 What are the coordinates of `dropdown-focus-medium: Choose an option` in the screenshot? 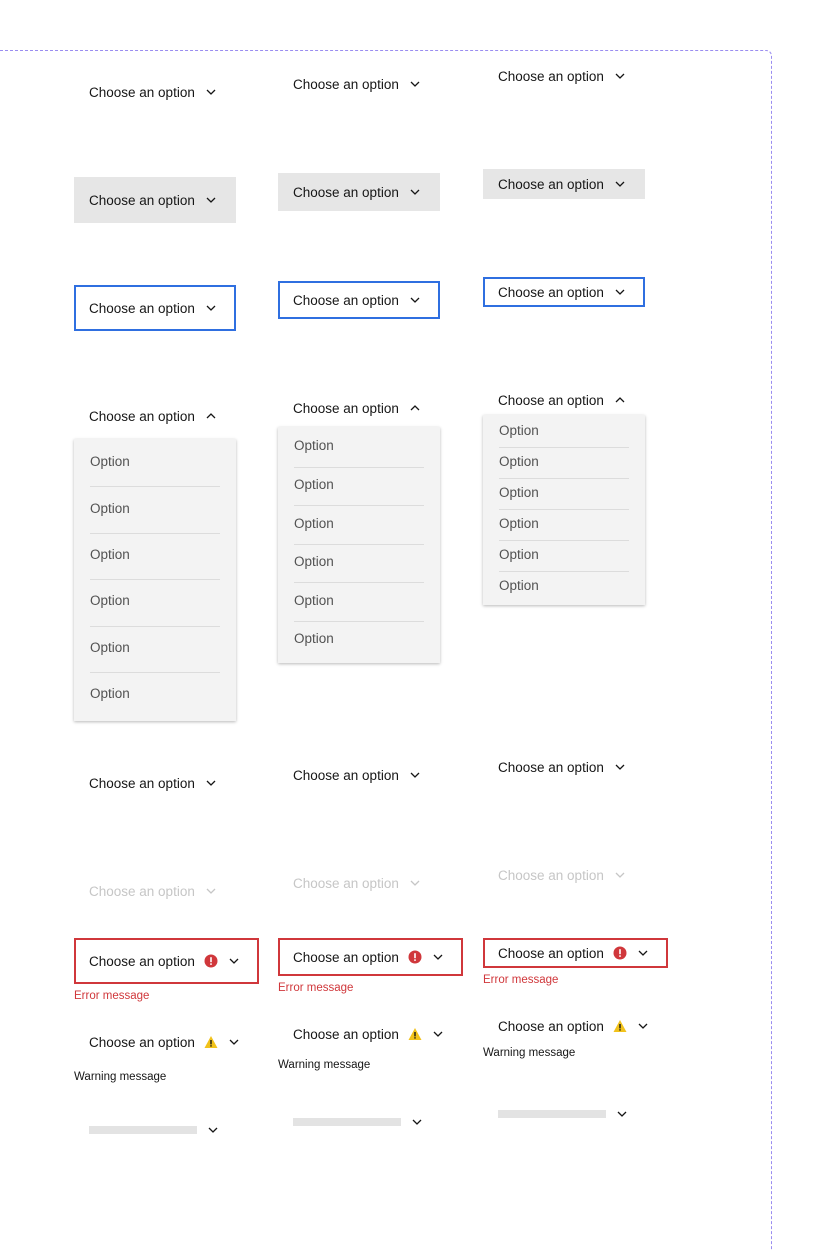 It's located at (359, 300).